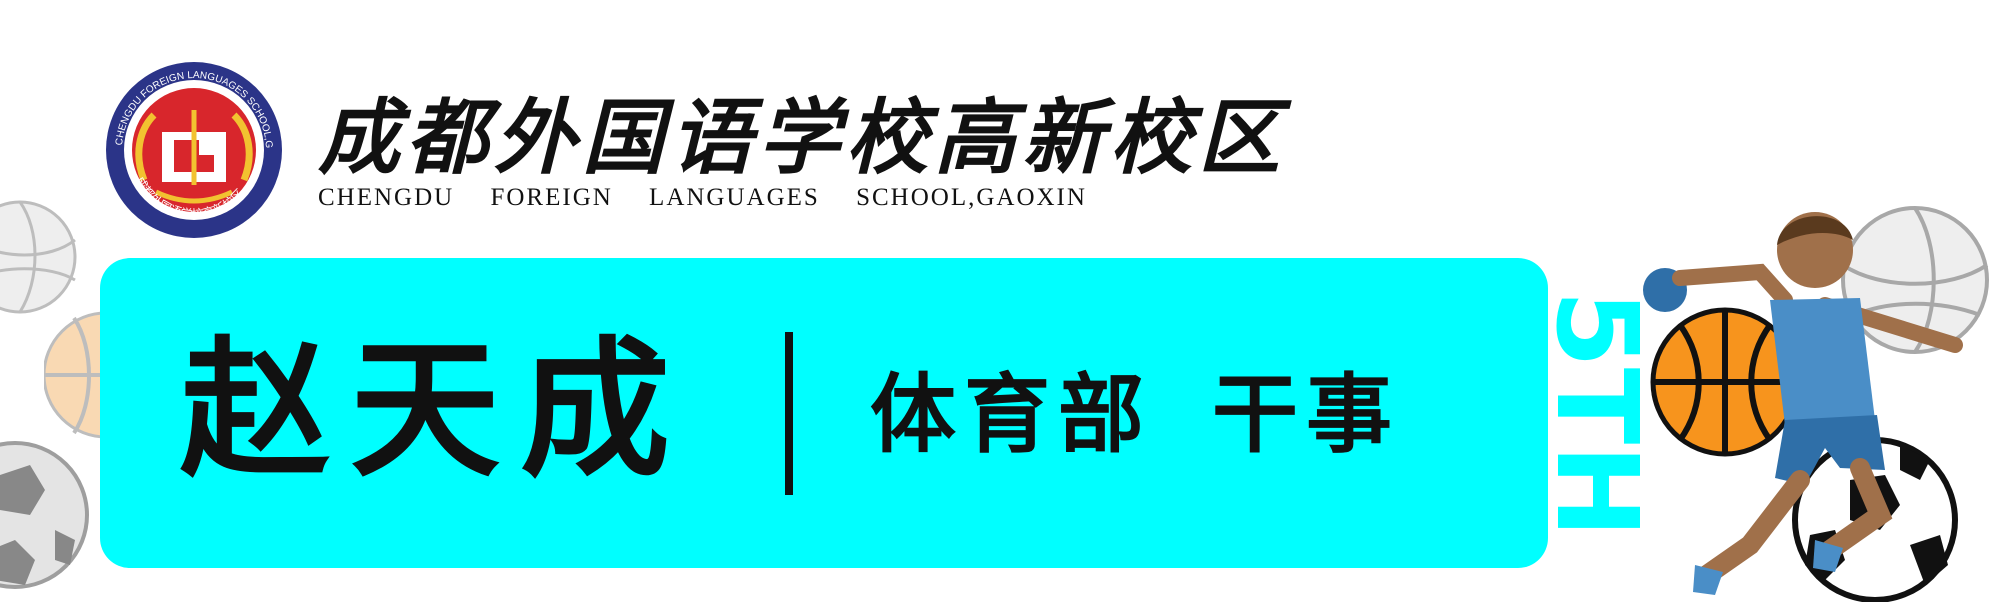  I want to click on role-text: 体育部 干事, so click(1190, 415).